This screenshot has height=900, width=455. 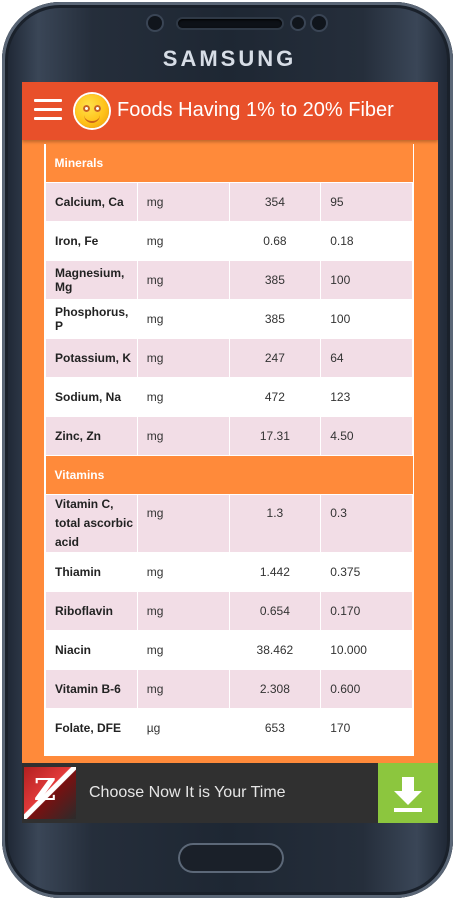 I want to click on nutrient-serving-value: 64, so click(x=366, y=358).